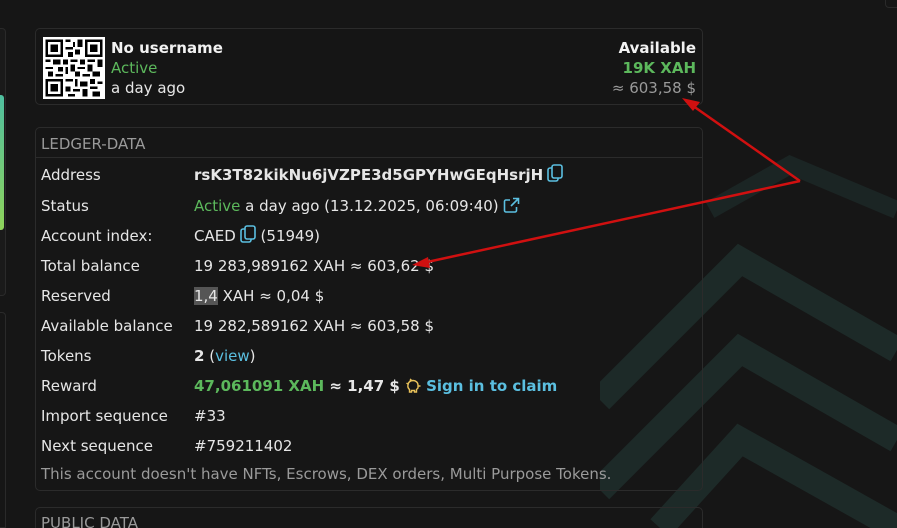  Describe the element at coordinates (413, 385) in the screenshot. I see `piggy-bank-icon` at that location.